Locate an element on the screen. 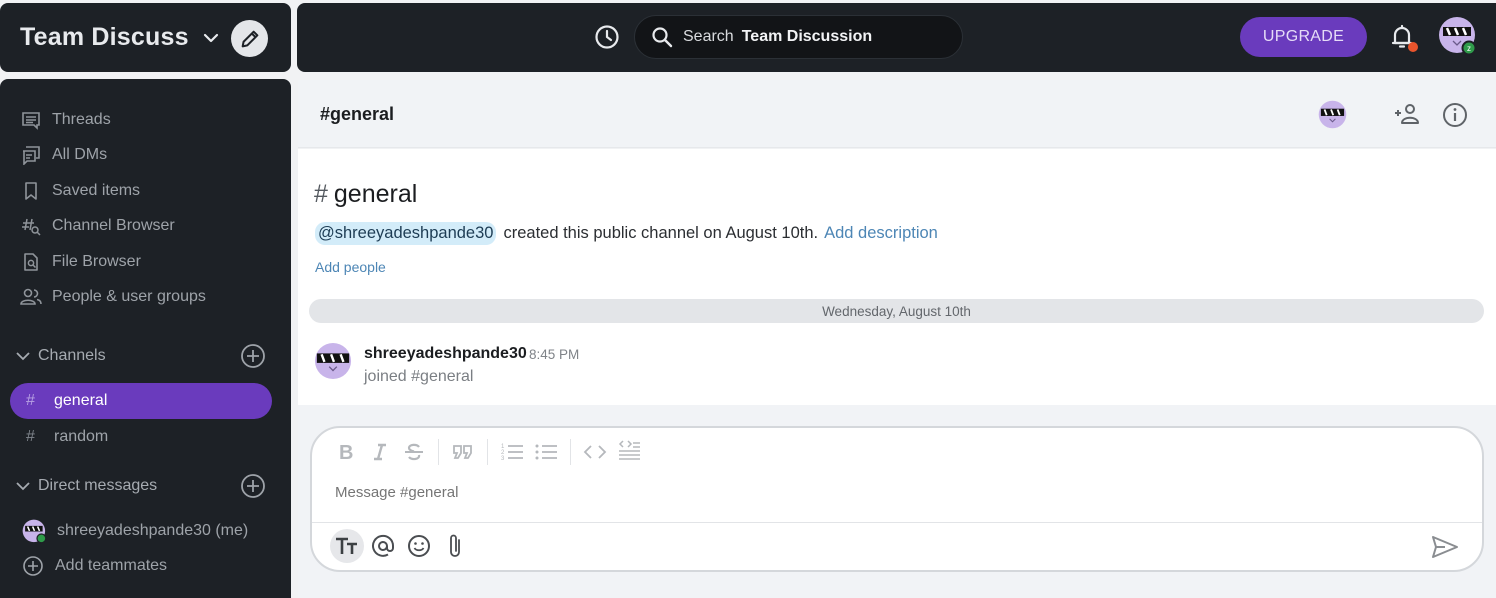 This screenshot has width=1496, height=598. channel-info-button is located at coordinates (1455, 115).